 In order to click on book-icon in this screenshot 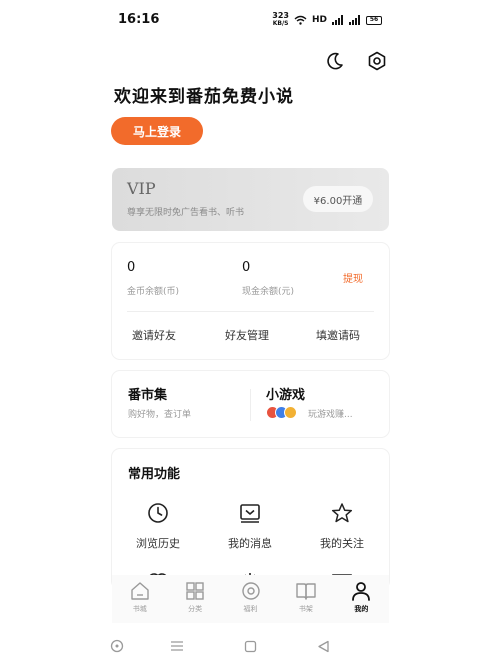, I will do `click(306, 591)`.